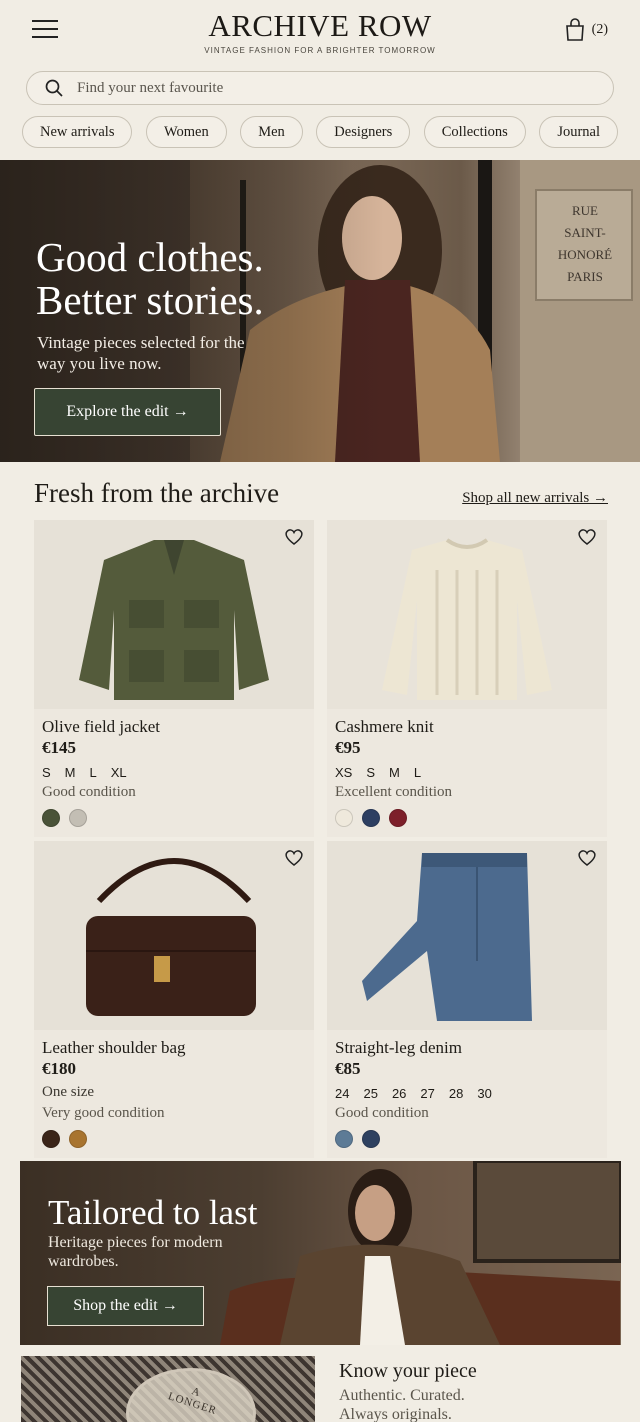  Describe the element at coordinates (535, 498) in the screenshot. I see `shop-all-link: Shop all new arrivals →` at that location.